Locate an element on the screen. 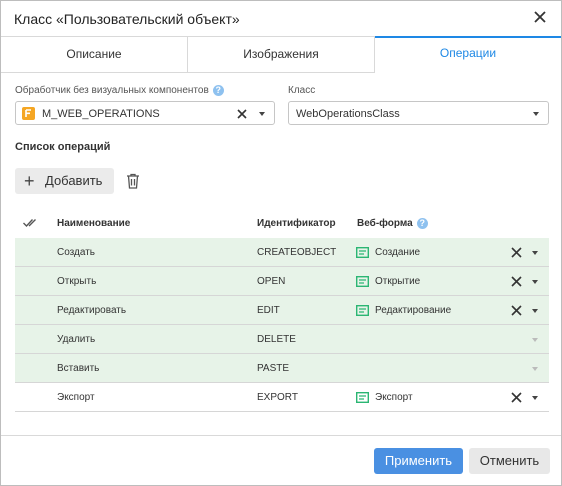 This screenshot has width=562, height=486. column-name-header: Наименование is located at coordinates (94, 223).